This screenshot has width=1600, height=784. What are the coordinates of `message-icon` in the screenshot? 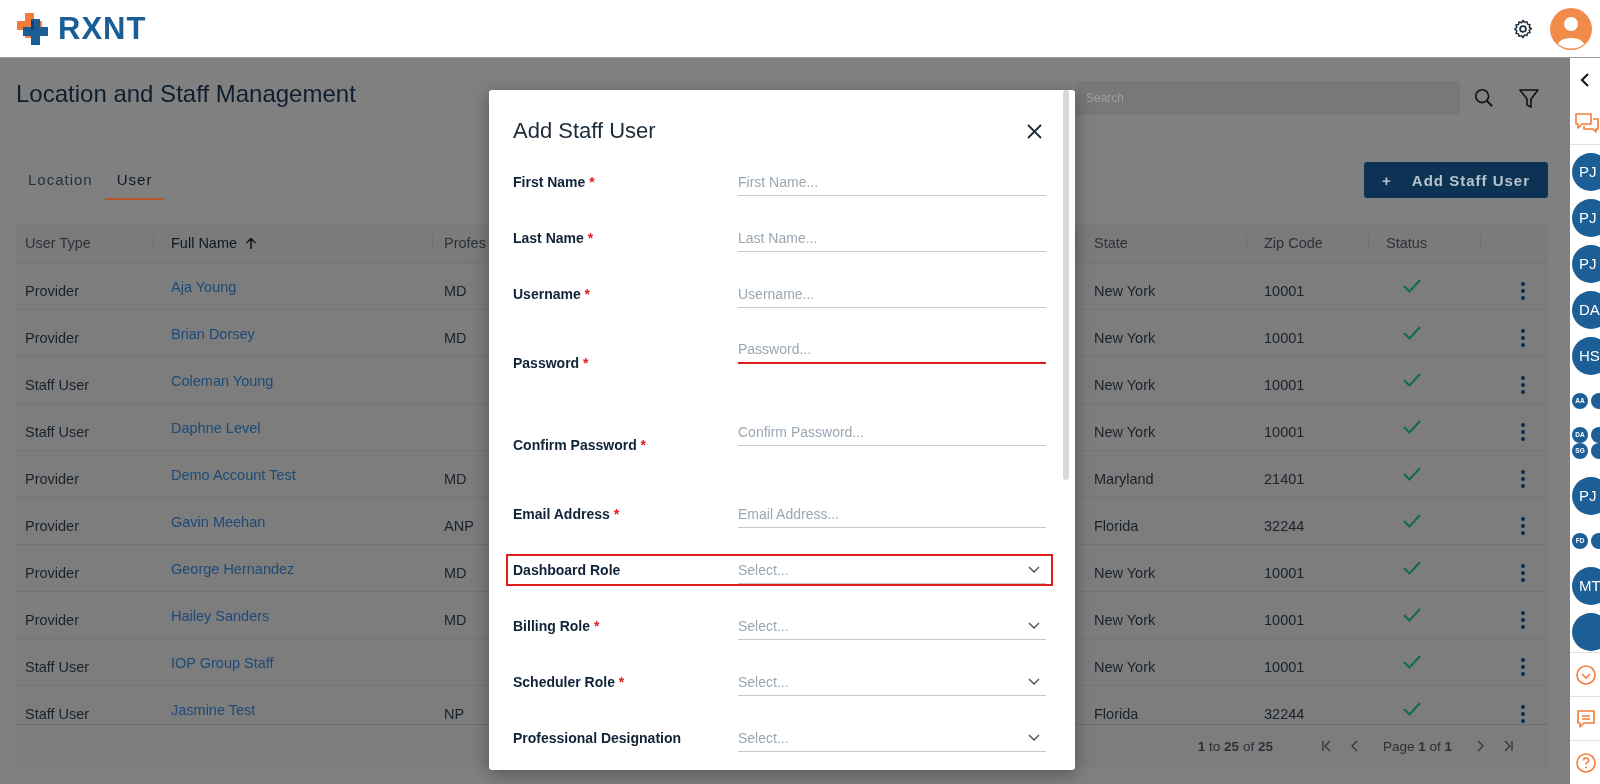 It's located at (1586, 718).